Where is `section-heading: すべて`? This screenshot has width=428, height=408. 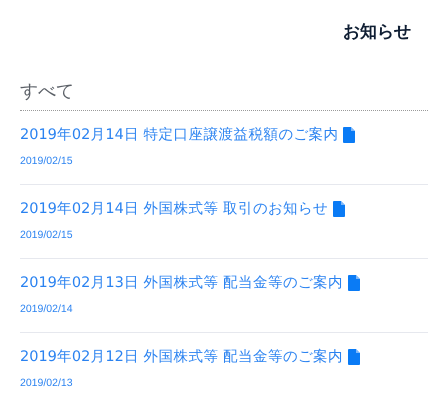 section-heading: すべて is located at coordinates (47, 92).